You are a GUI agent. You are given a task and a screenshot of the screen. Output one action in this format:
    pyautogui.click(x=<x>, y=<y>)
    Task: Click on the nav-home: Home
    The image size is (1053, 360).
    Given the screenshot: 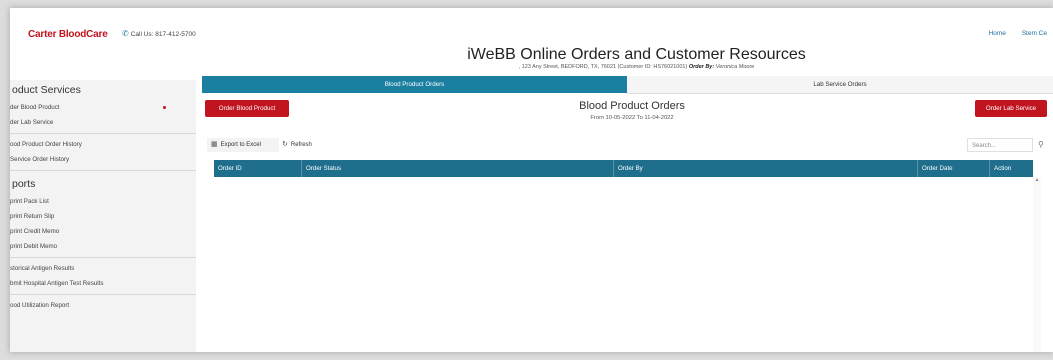 What is the action you would take?
    pyautogui.click(x=997, y=33)
    